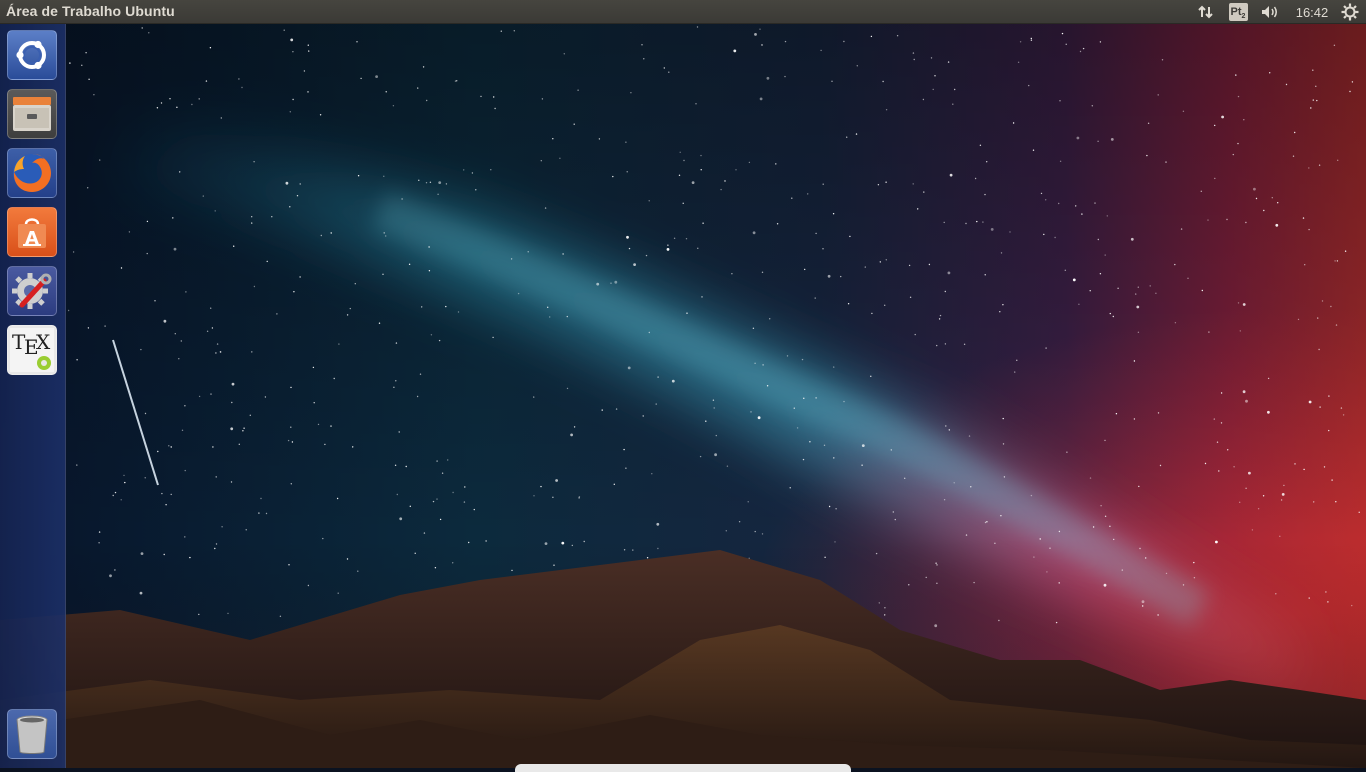 The image size is (1366, 772). What do you see at coordinates (32, 114) in the screenshot?
I see `launcher-files-button` at bounding box center [32, 114].